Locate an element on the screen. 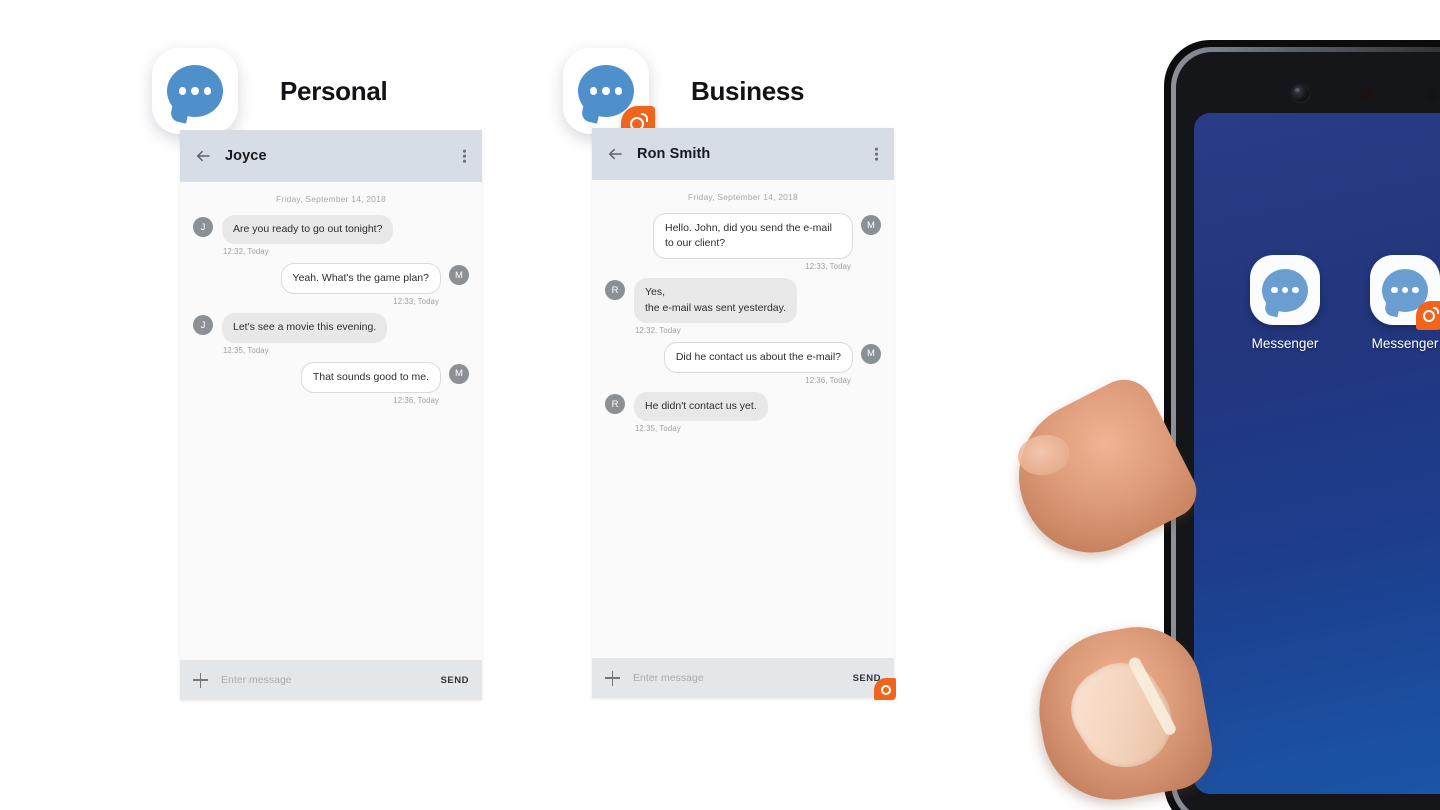 The image size is (1440, 810). message-bubble: Are you ready to go out tonight? is located at coordinates (308, 230).